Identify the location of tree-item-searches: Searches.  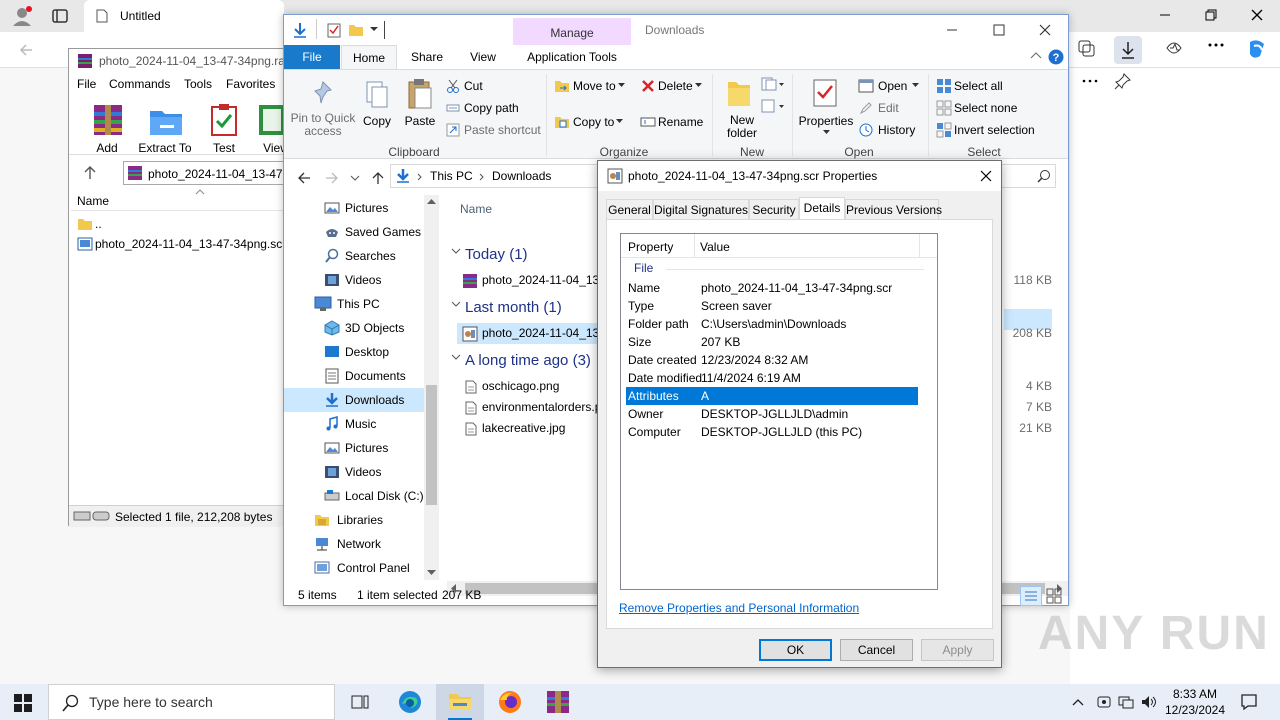
(354, 256).